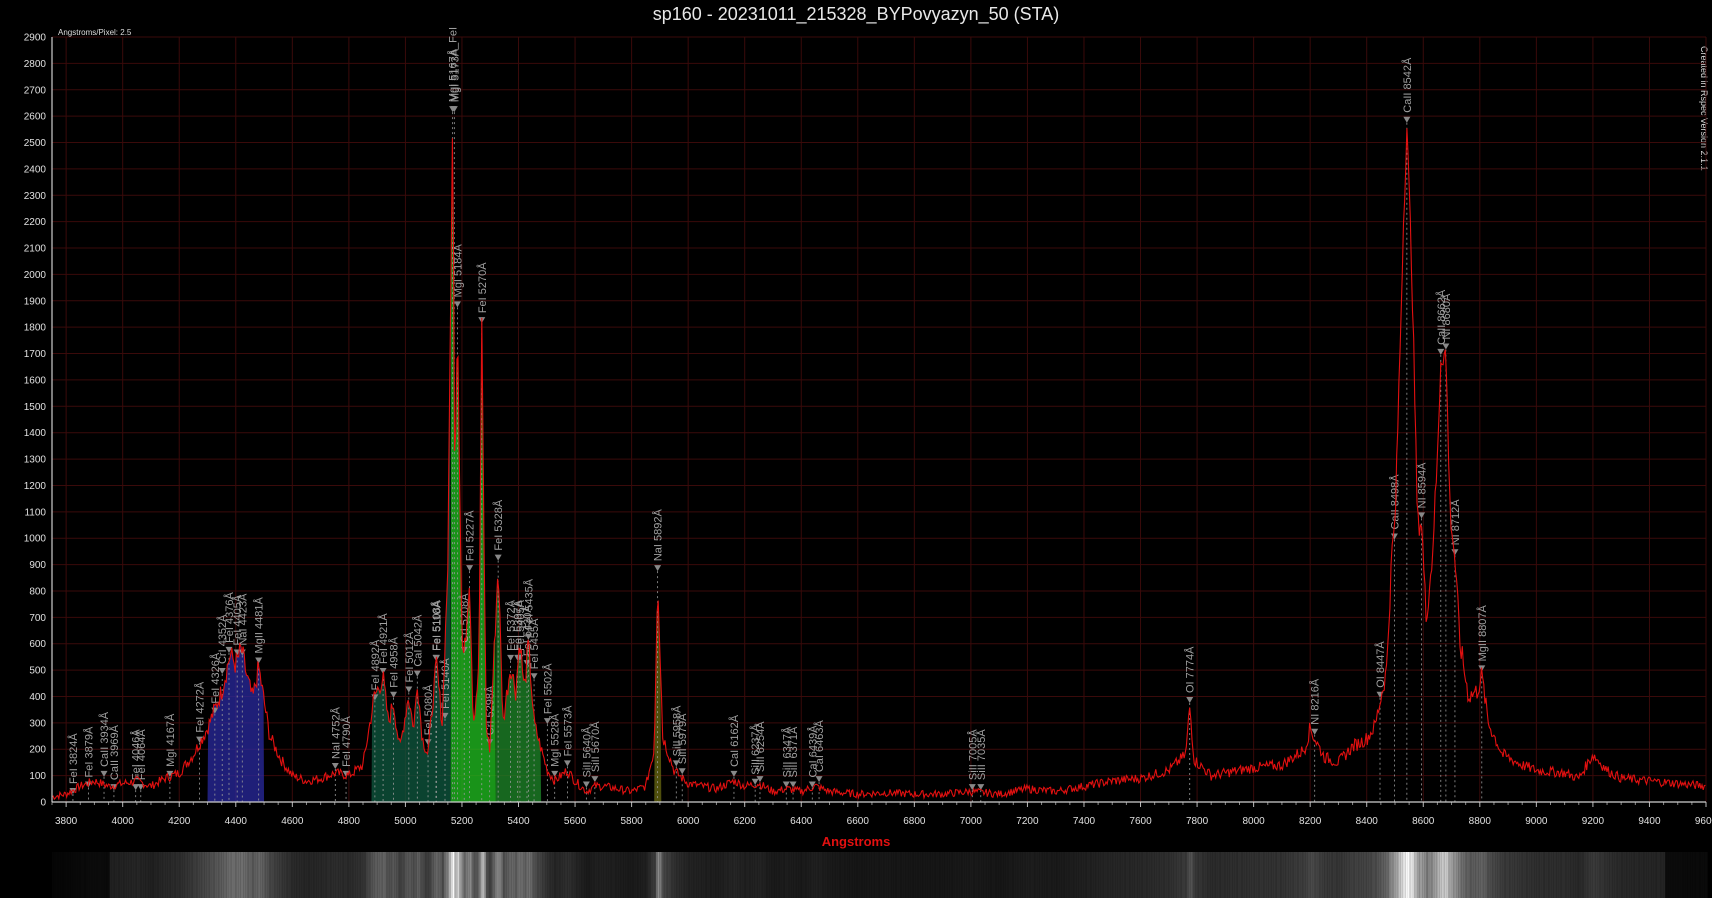 This screenshot has width=1712, height=898. Describe the element at coordinates (1190, 669) in the screenshot. I see `line-label: OI 7774Å` at that location.